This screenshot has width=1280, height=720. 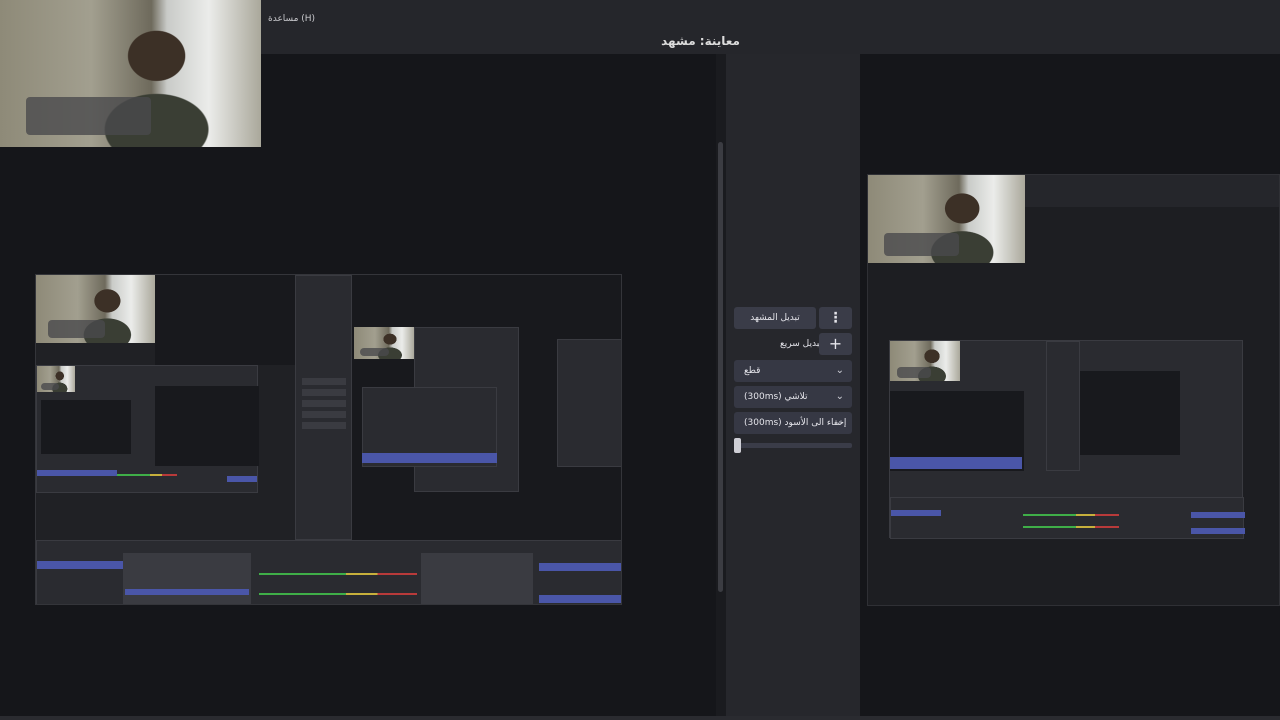 I want to click on nested-webcam, so click(x=95, y=309).